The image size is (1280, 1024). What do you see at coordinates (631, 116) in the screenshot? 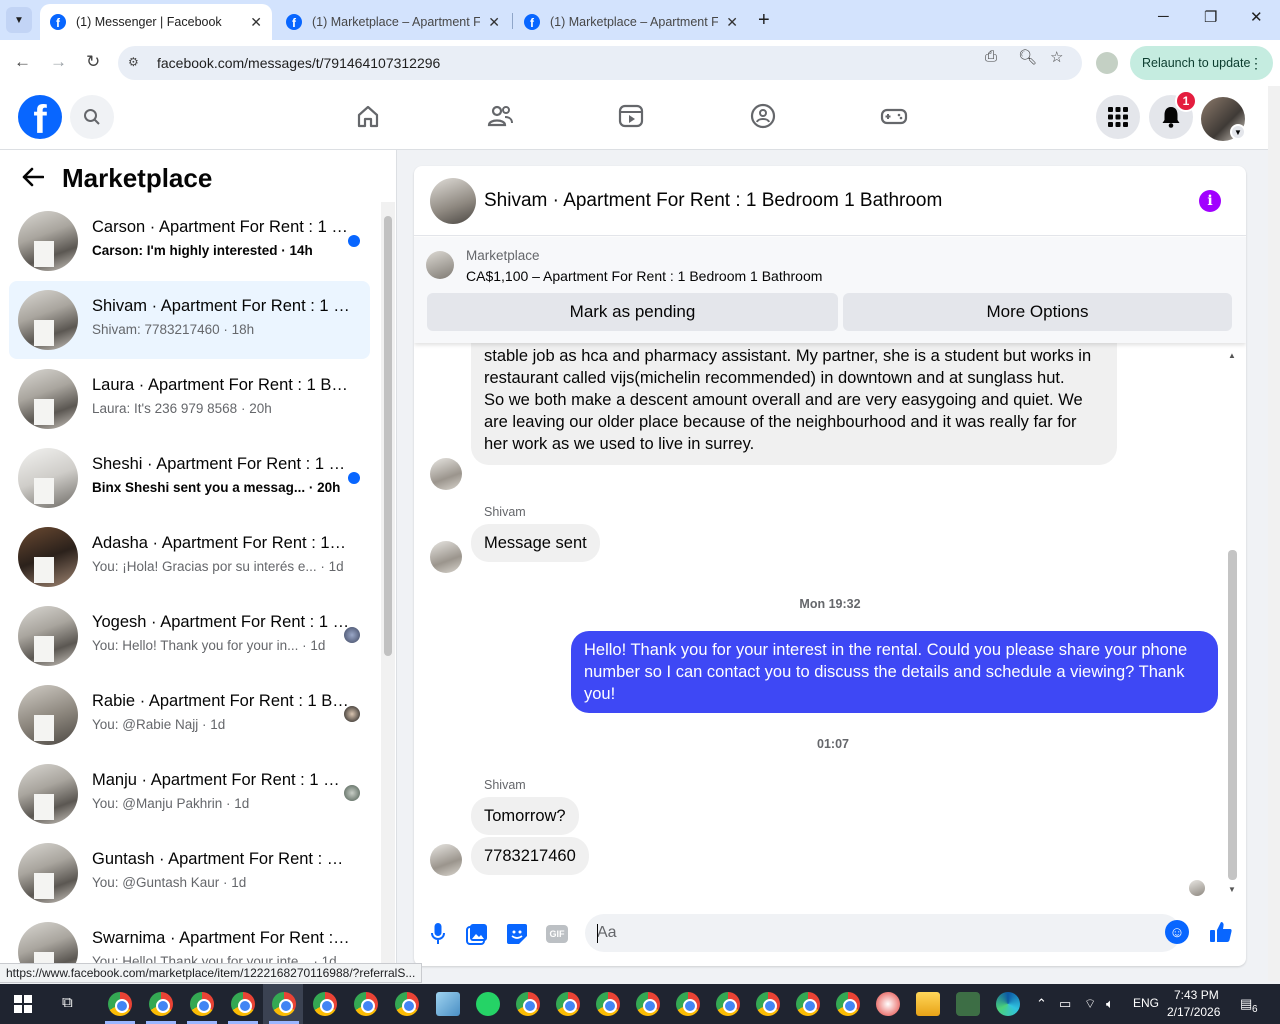
I see `video-icon` at bounding box center [631, 116].